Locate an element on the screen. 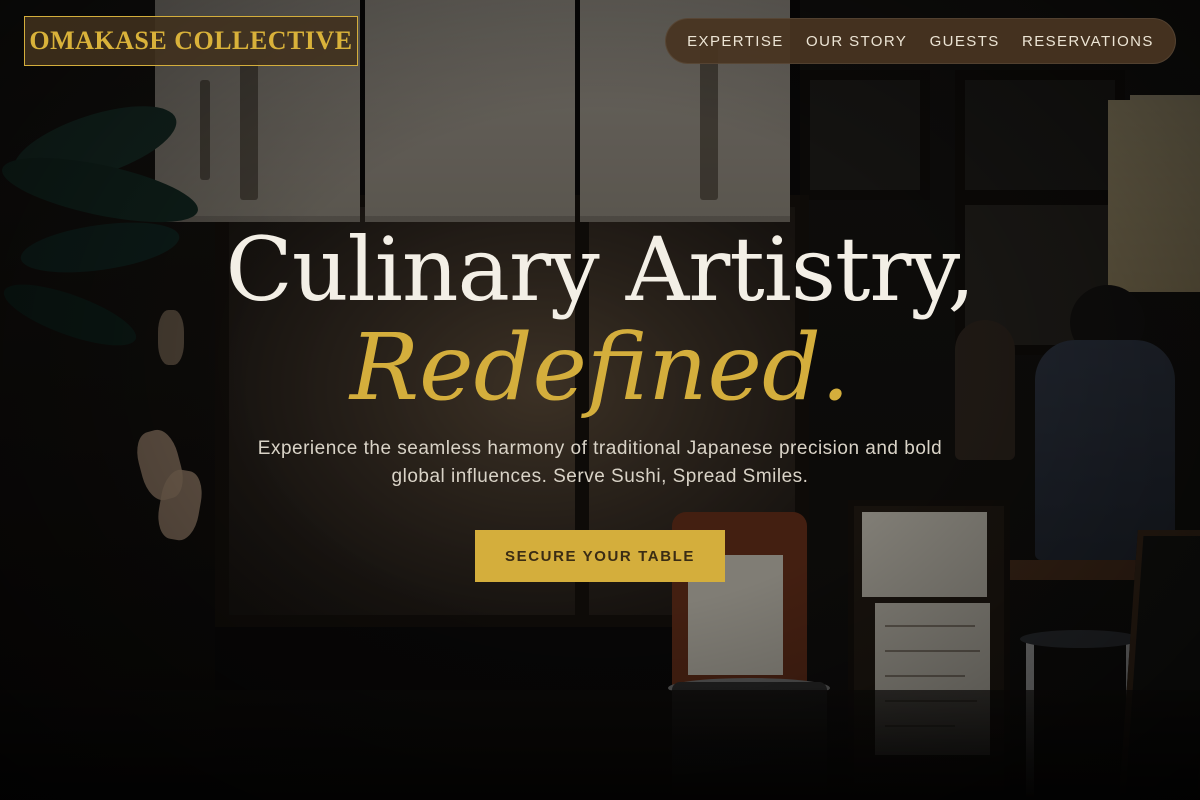 Image resolution: width=1200 pixels, height=800 pixels. brand-logo: OMAKASE COLLECTIVE is located at coordinates (191, 41).